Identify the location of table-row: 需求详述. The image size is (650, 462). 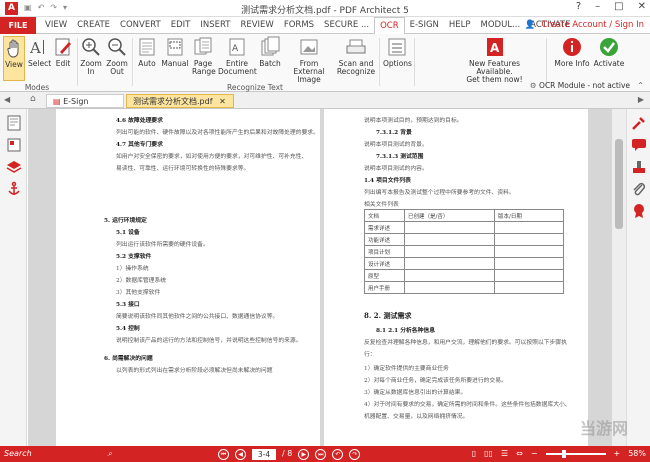
(464, 227).